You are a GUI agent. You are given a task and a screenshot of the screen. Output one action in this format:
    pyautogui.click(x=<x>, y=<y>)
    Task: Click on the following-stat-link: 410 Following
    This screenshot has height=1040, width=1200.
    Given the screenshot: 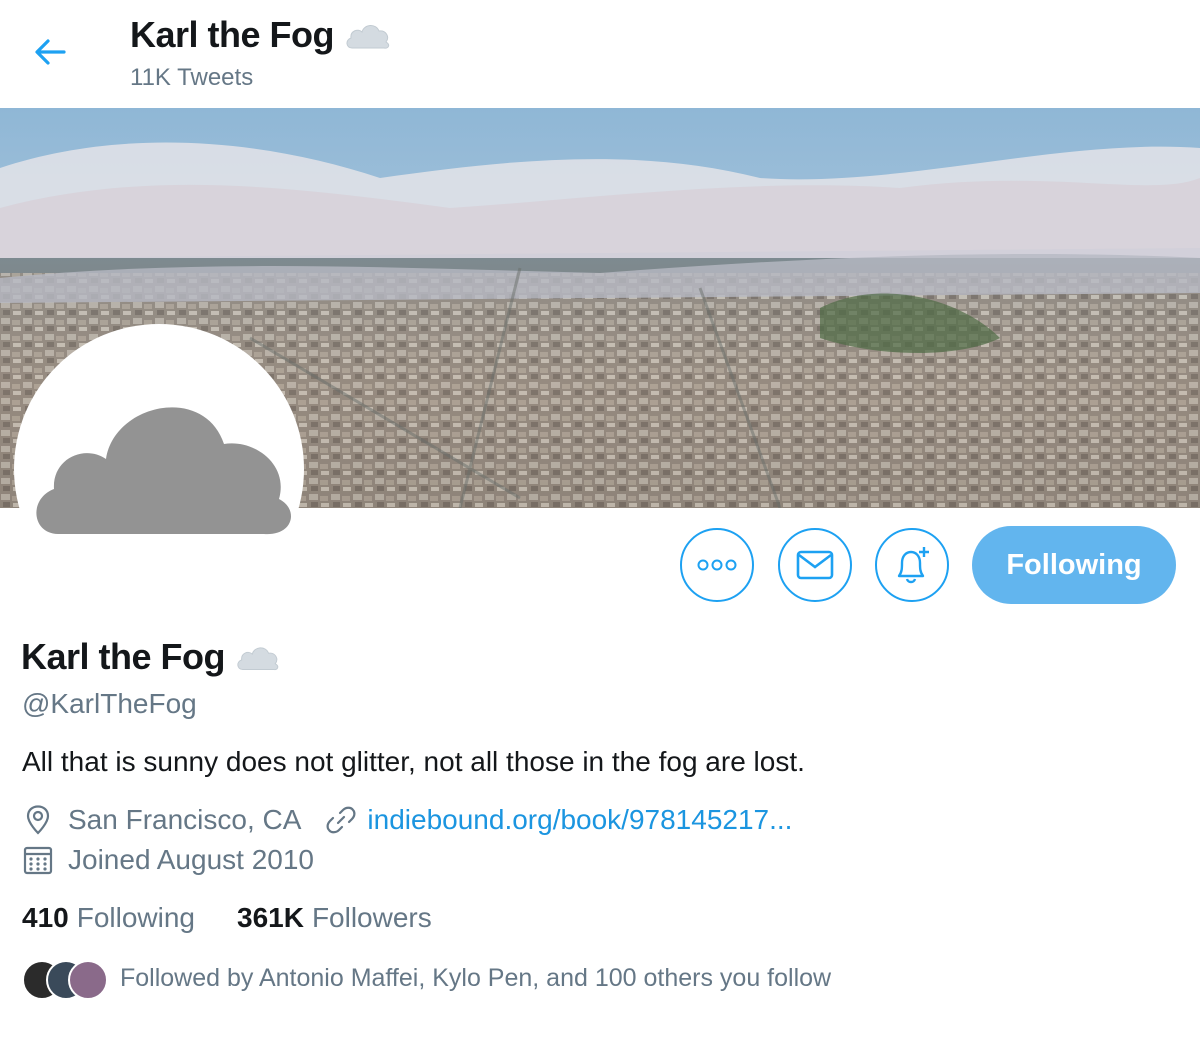 What is the action you would take?
    pyautogui.click(x=108, y=918)
    